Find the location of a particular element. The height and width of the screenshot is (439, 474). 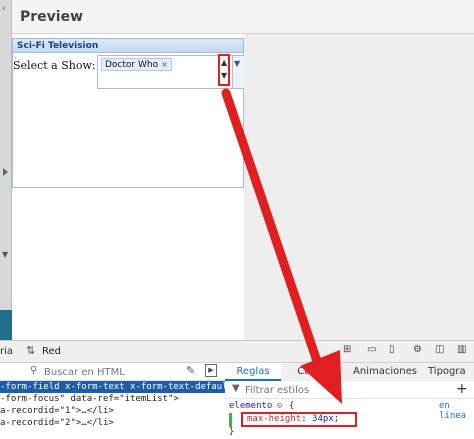

tab-computed: Calc is located at coordinates (308, 372).